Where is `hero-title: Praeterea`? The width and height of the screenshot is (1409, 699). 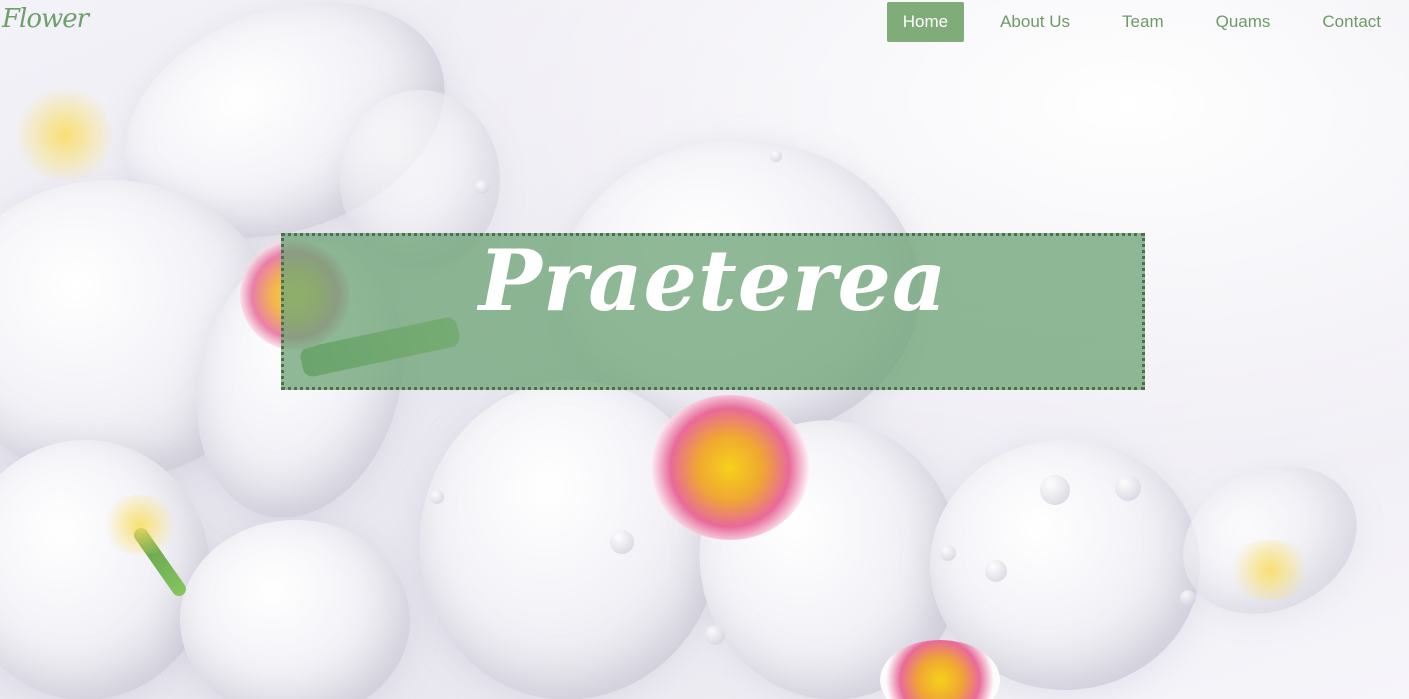 hero-title: Praeterea is located at coordinates (713, 280).